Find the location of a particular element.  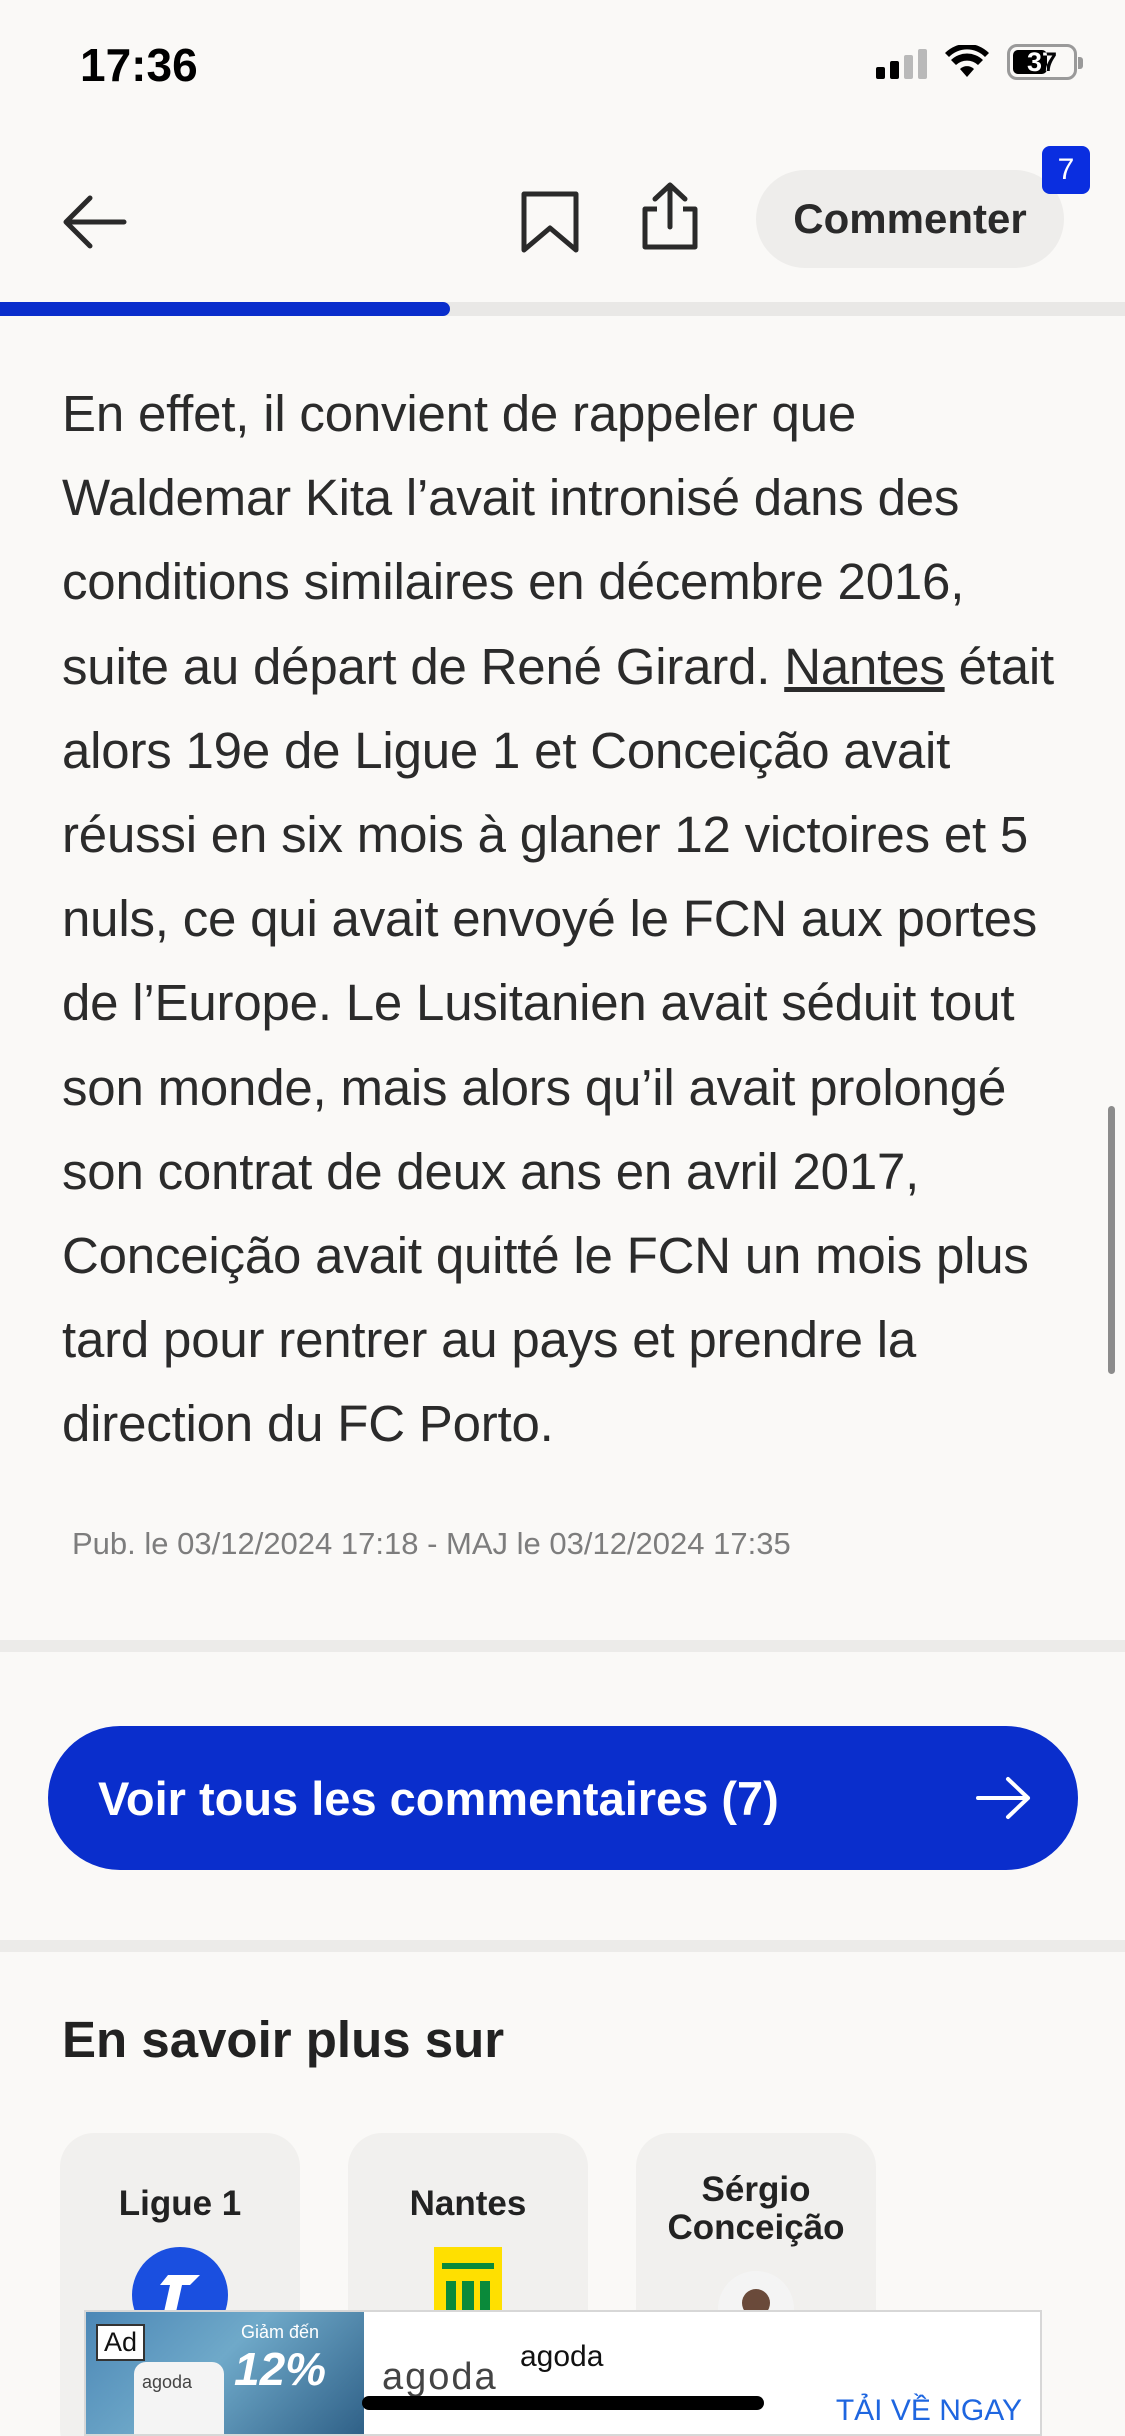

battery-level: 37 is located at coordinates (1042, 61).